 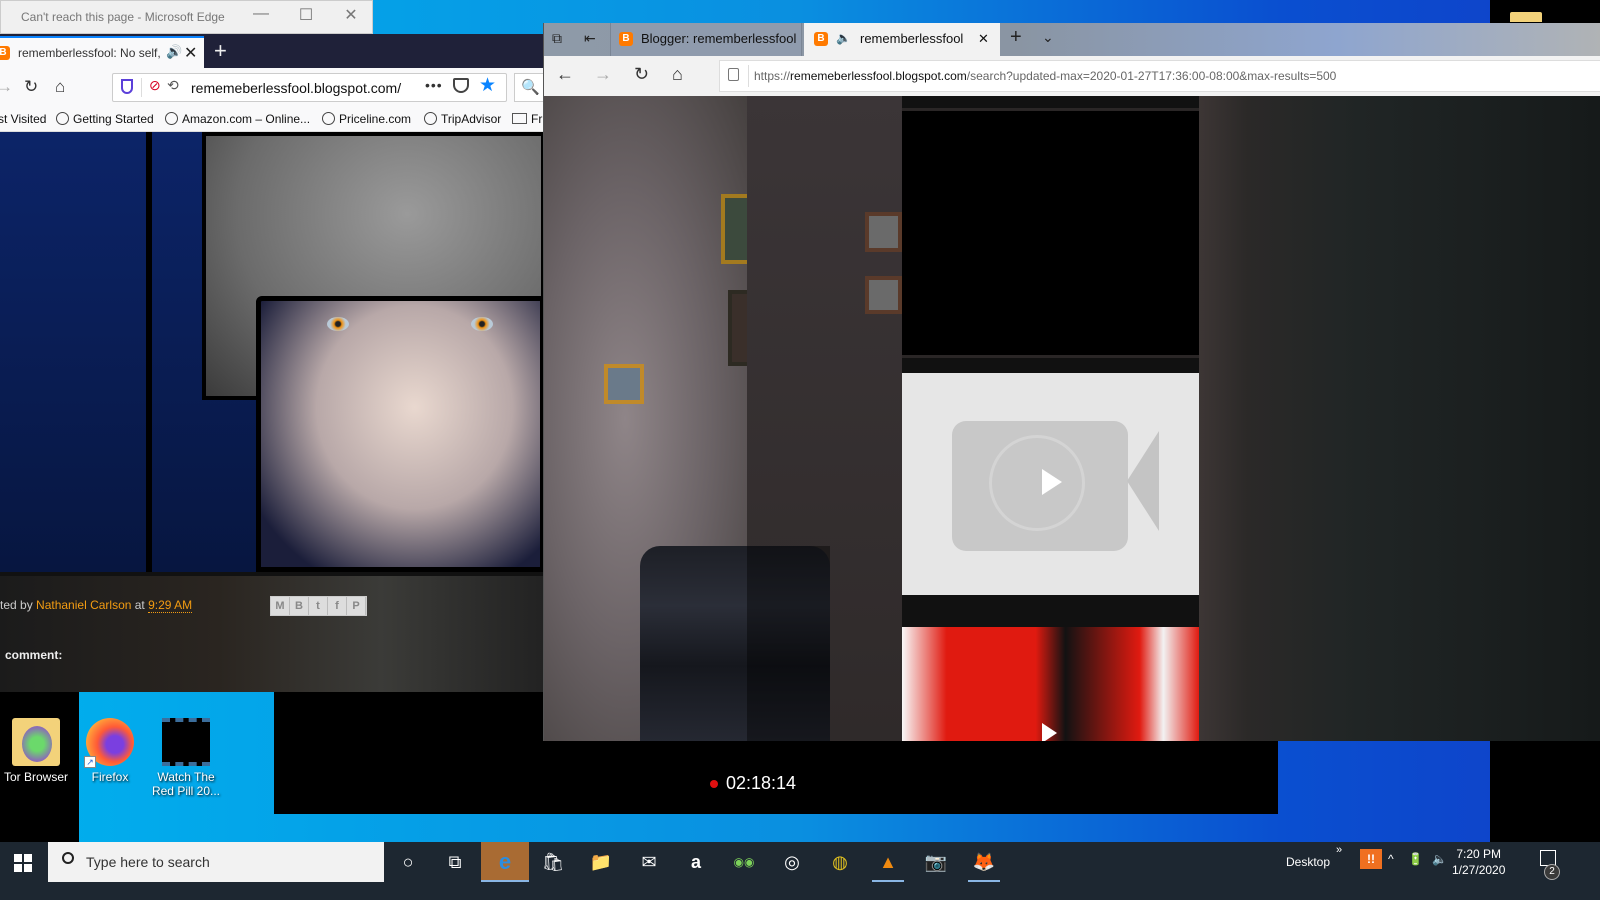 I want to click on url-text: rememeberlessfool.blogspot.com/, so click(x=296, y=88).